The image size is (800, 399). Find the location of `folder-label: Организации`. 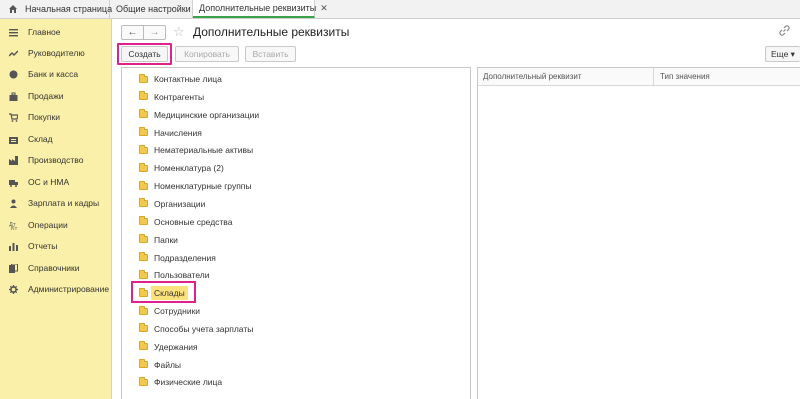

folder-label: Организации is located at coordinates (180, 203).